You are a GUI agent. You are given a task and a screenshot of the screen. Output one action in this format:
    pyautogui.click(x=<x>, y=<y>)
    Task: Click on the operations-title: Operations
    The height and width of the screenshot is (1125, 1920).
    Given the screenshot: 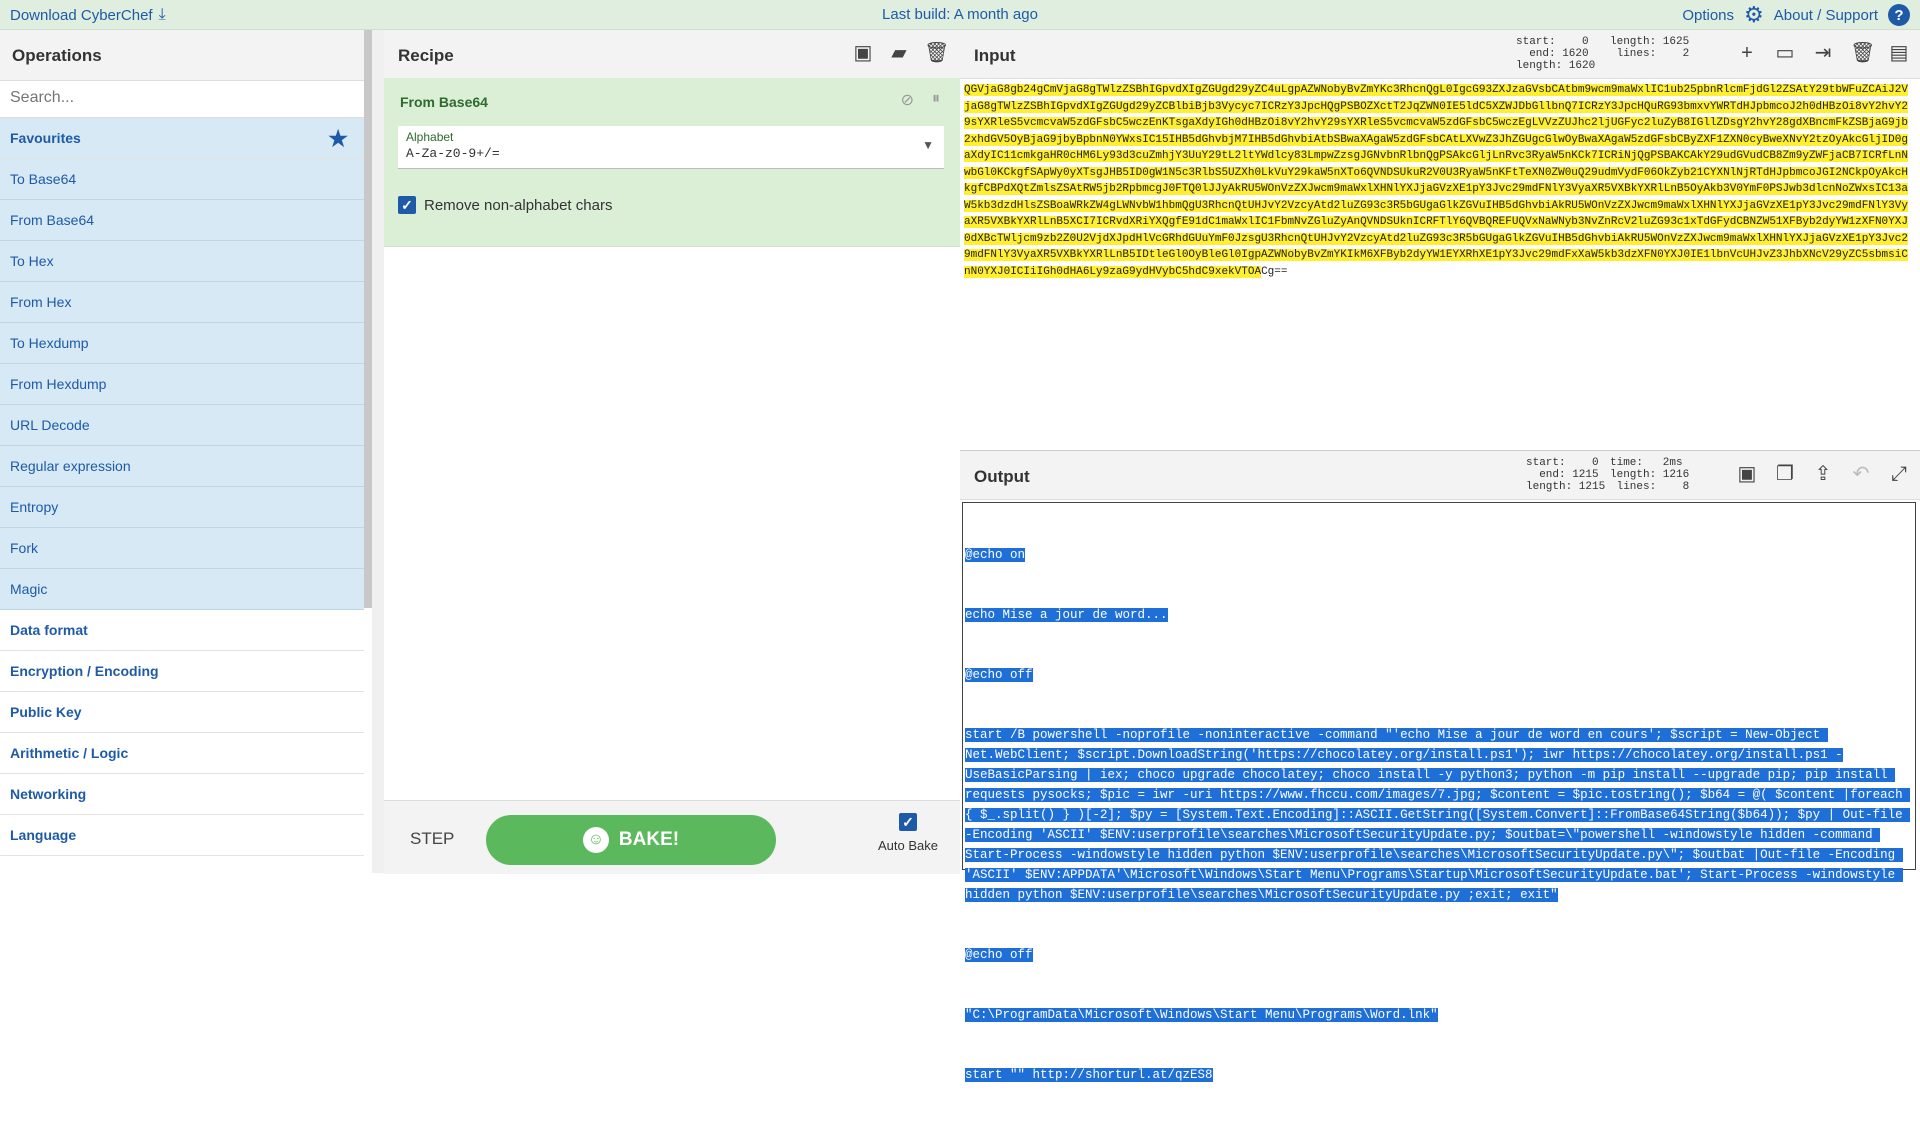 What is the action you would take?
    pyautogui.click(x=57, y=55)
    